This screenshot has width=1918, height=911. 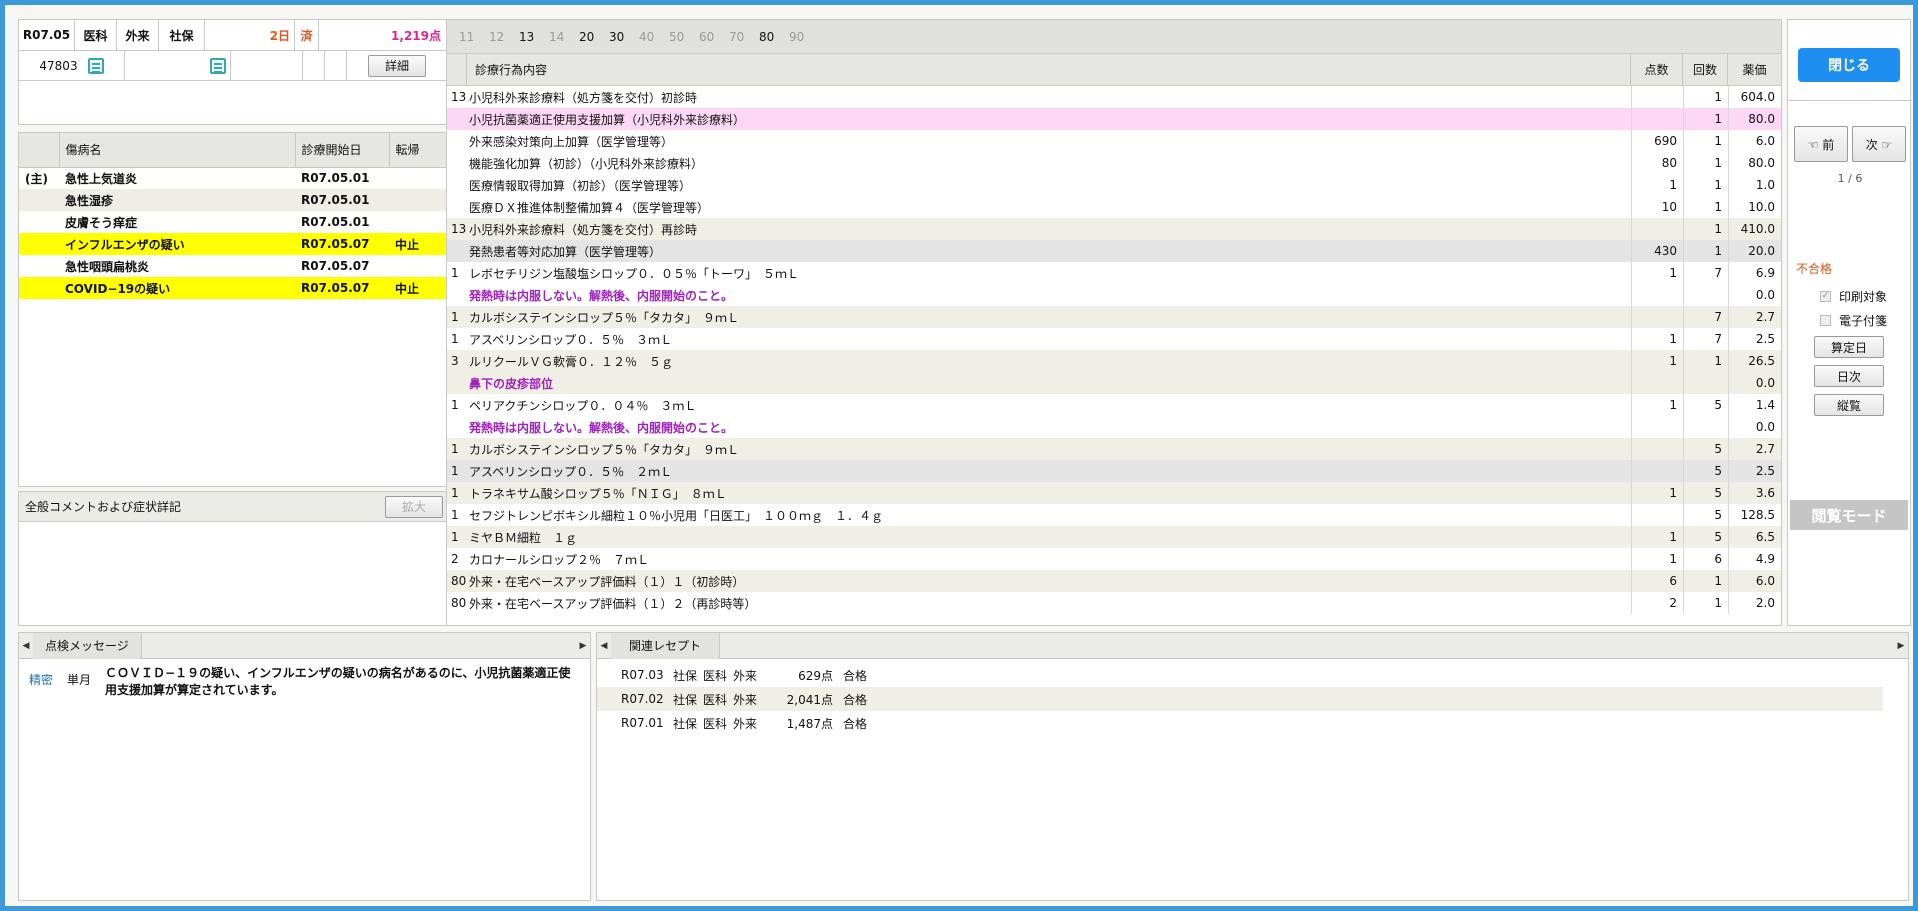 What do you see at coordinates (1754, 317) in the screenshot?
I see `treatment-price: 2.7` at bounding box center [1754, 317].